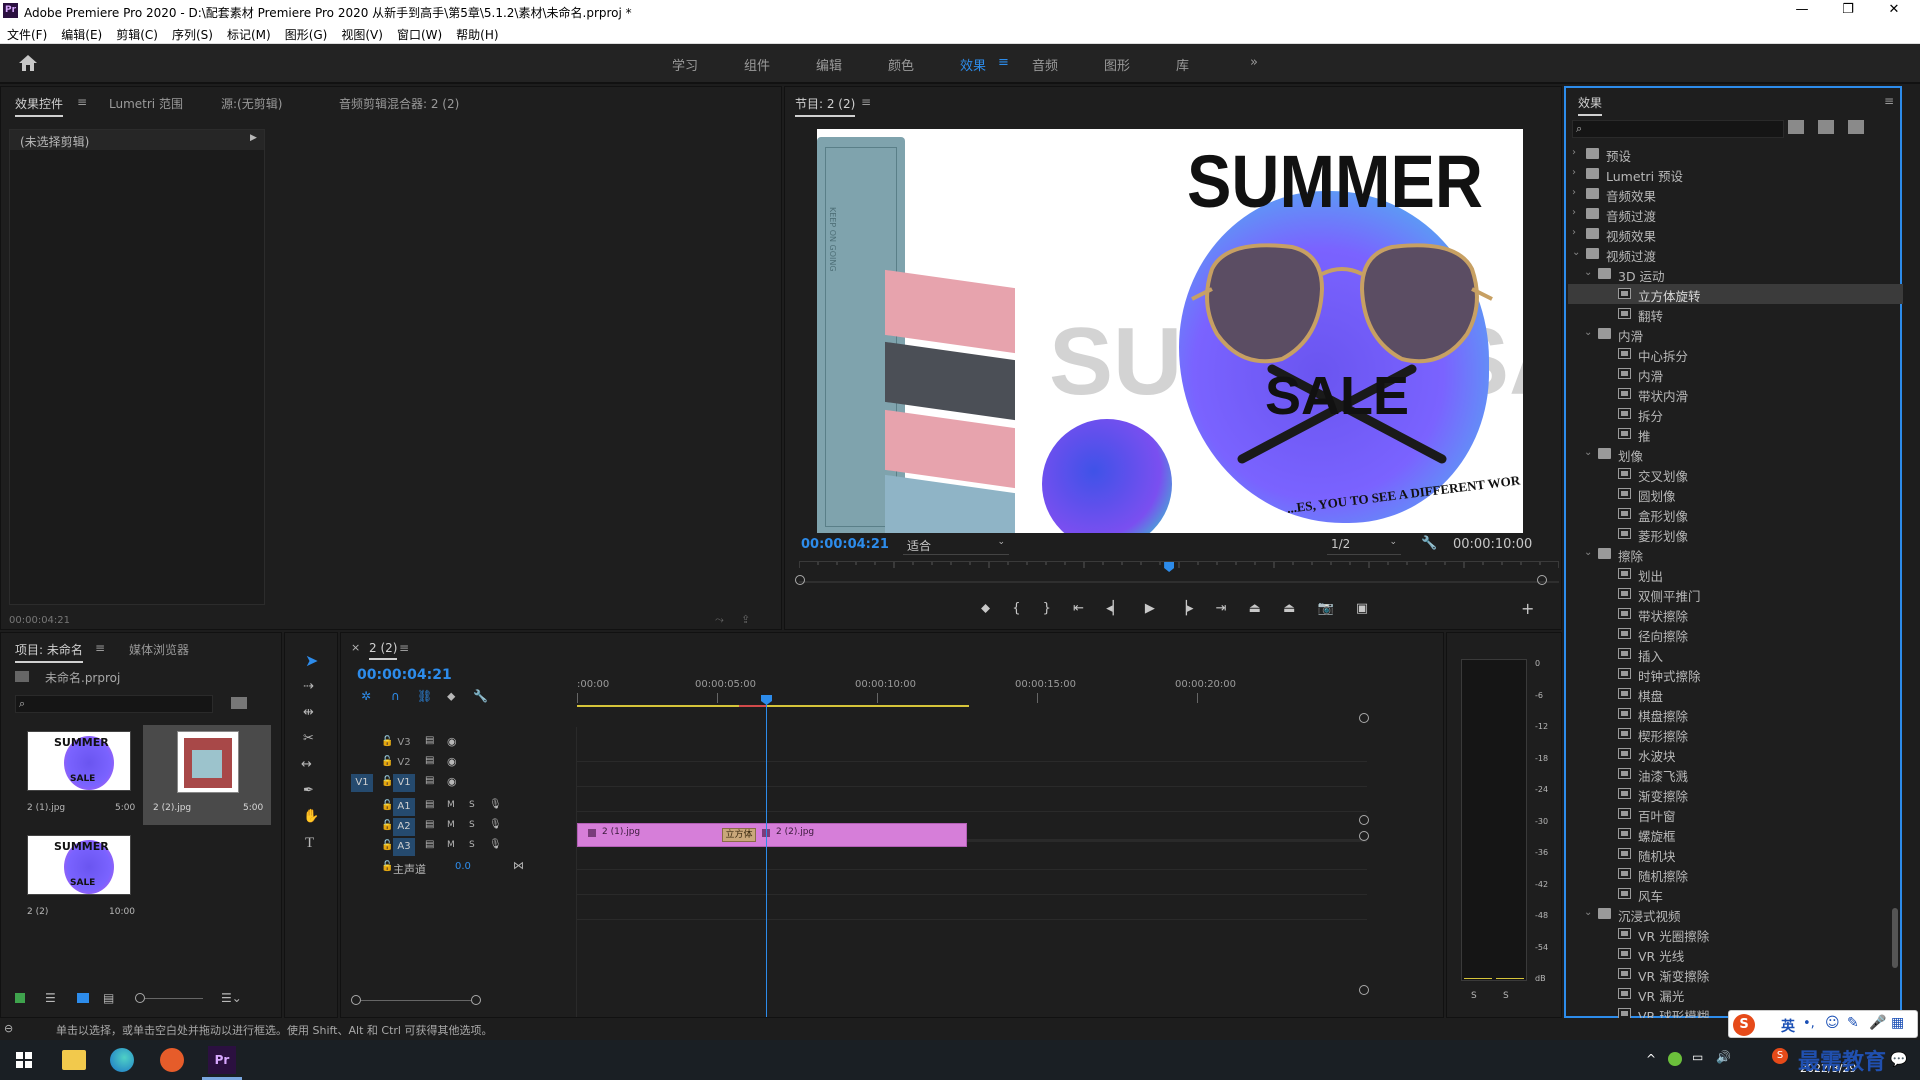 The height and width of the screenshot is (1080, 1920). Describe the element at coordinates (1735, 434) in the screenshot. I see `effects-item: 推` at that location.